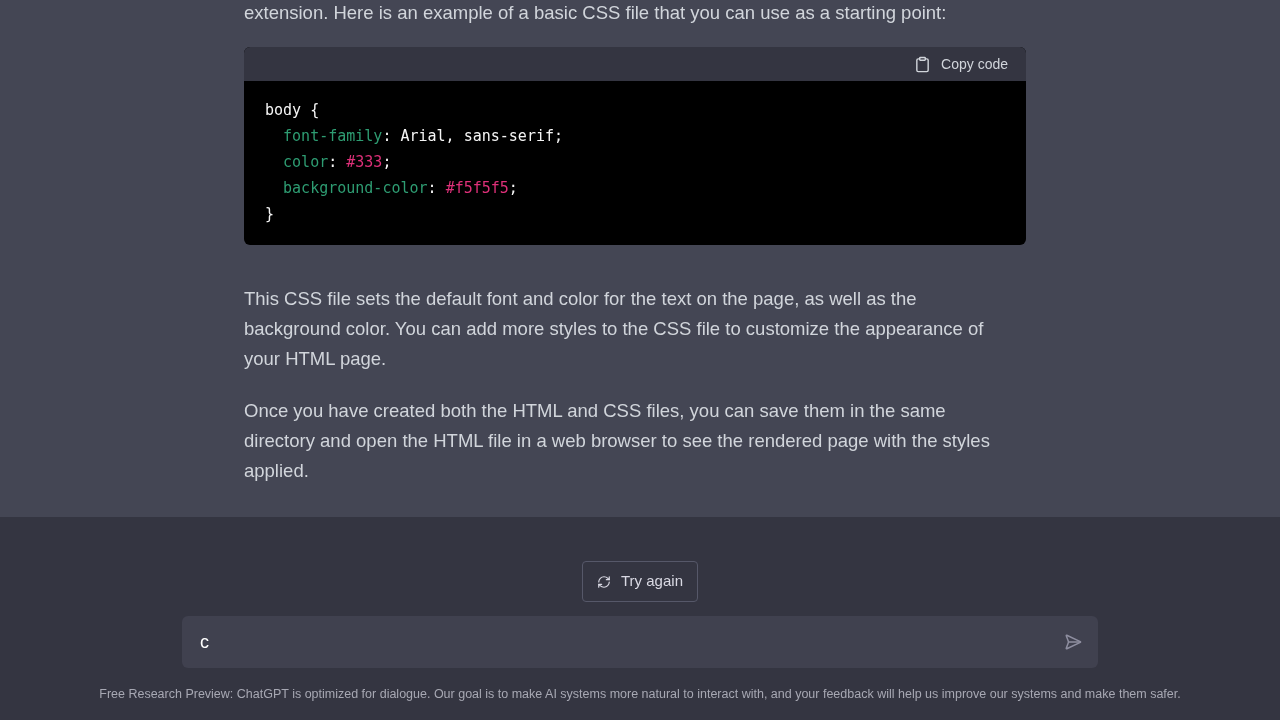 The width and height of the screenshot is (1280, 720). Describe the element at coordinates (640, 694) in the screenshot. I see `footer-disclaimer: Free Research Preview: ChatGPT is optimized for dialogue. Our goal is to make AI systems more natural to interact with, and your feedback will help us improve our systems and make them safer.` at that location.